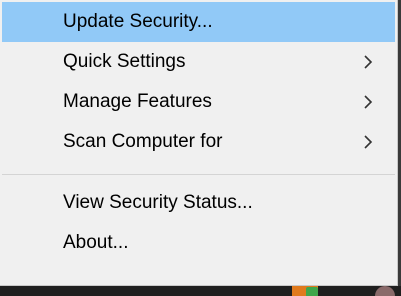  What do you see at coordinates (385, 291) in the screenshot?
I see `tray-network-icon` at bounding box center [385, 291].